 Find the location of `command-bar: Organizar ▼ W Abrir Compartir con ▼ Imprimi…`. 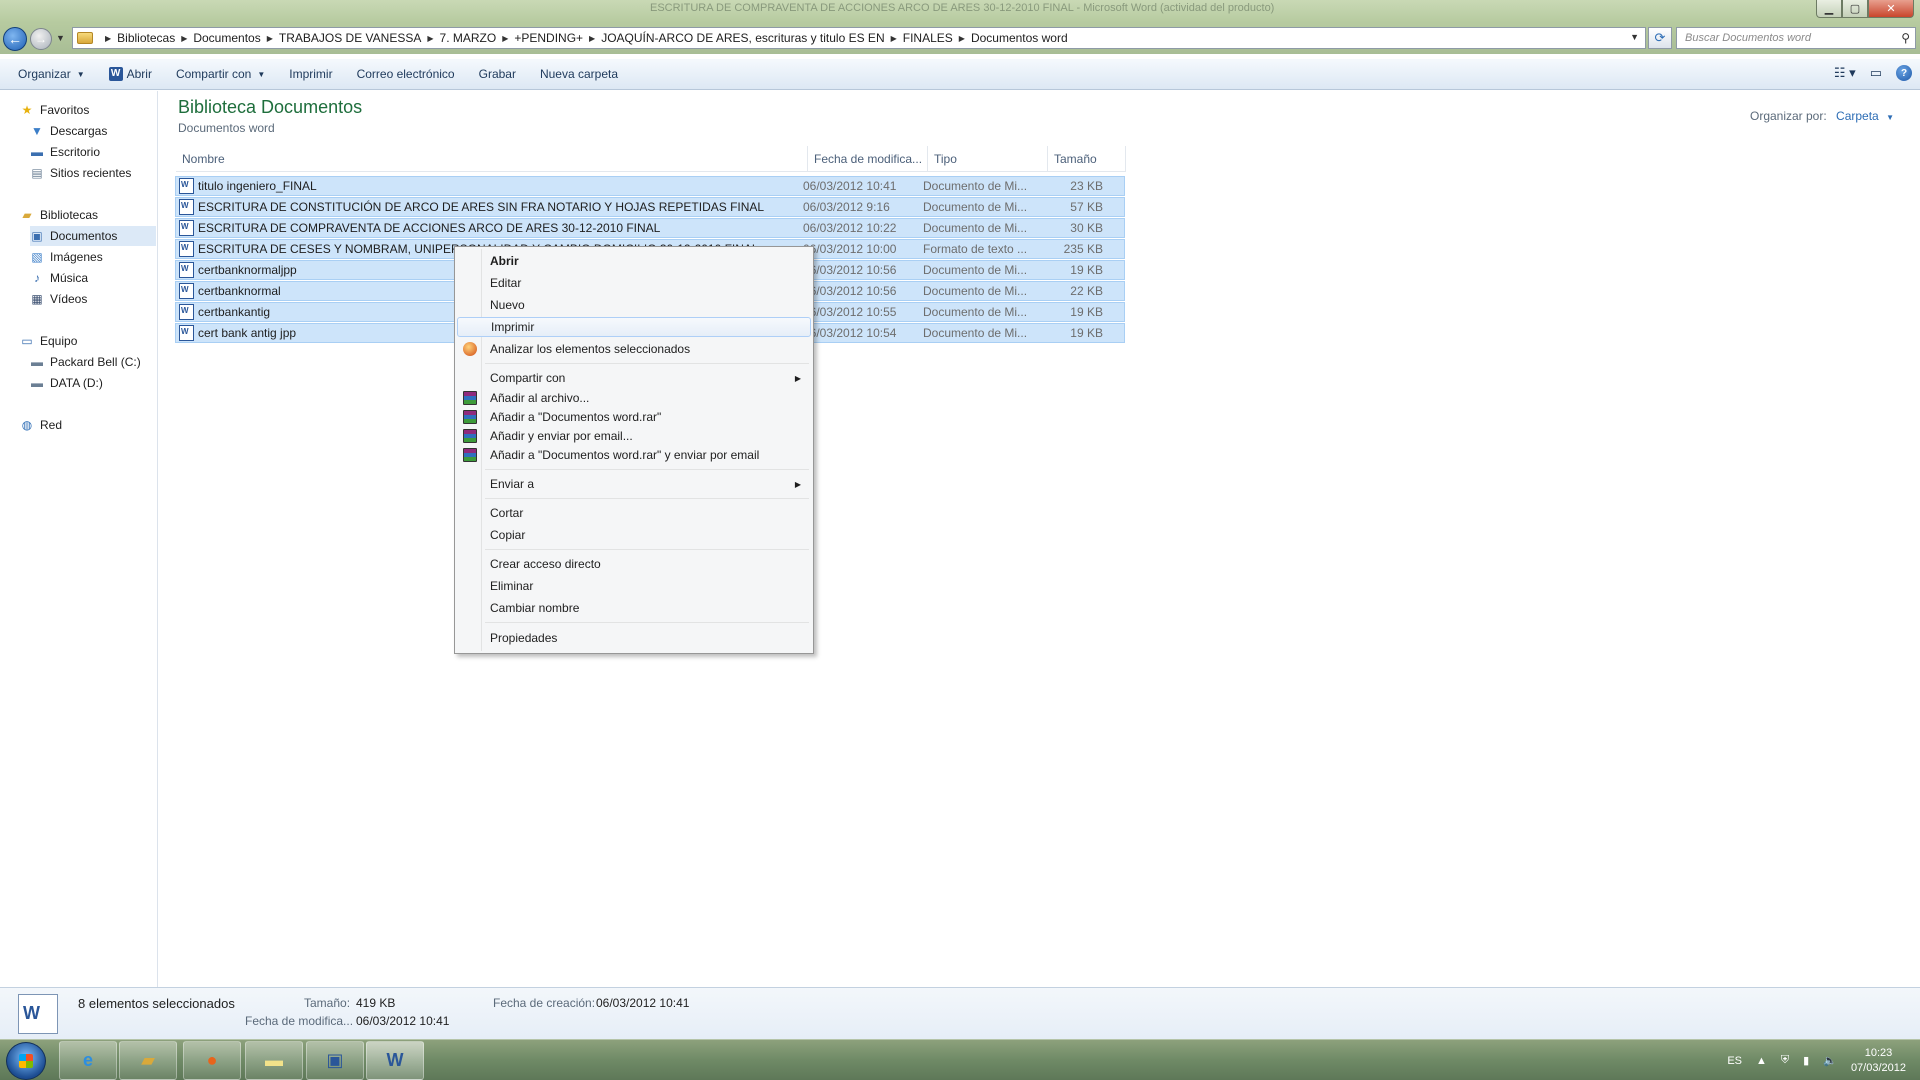

command-bar: Organizar ▼ W Abrir Compartir con ▼ Imprimi… is located at coordinates (960, 74).